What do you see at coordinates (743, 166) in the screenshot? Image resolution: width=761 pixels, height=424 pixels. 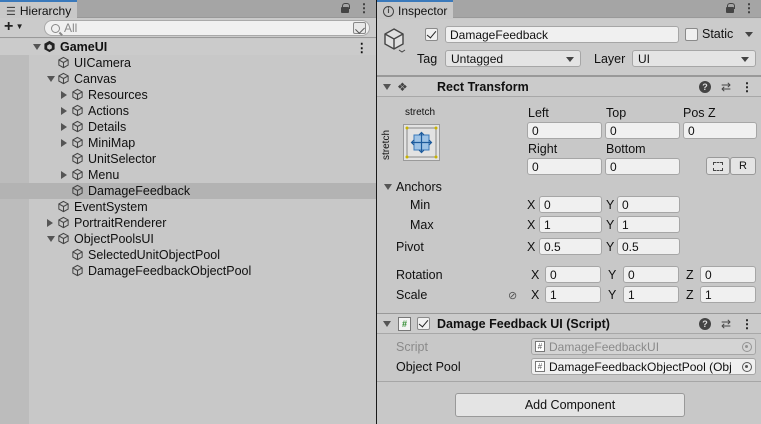 I see `raw-edit-button: R` at bounding box center [743, 166].